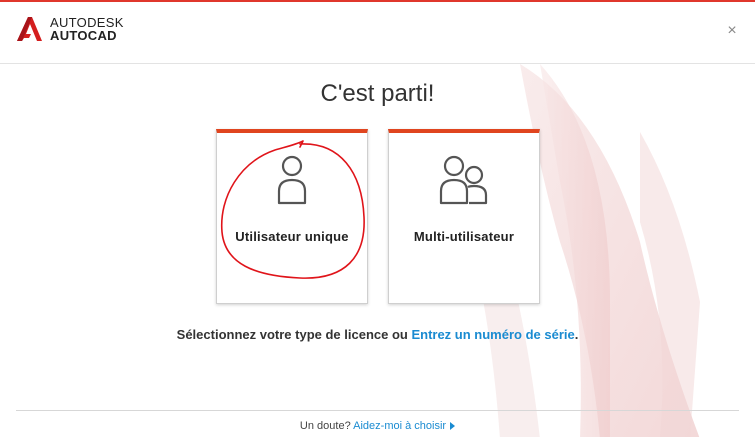 This screenshot has width=755, height=437. I want to click on autodesk-logo: AUTODESK AUTOCAD, so click(69, 29).